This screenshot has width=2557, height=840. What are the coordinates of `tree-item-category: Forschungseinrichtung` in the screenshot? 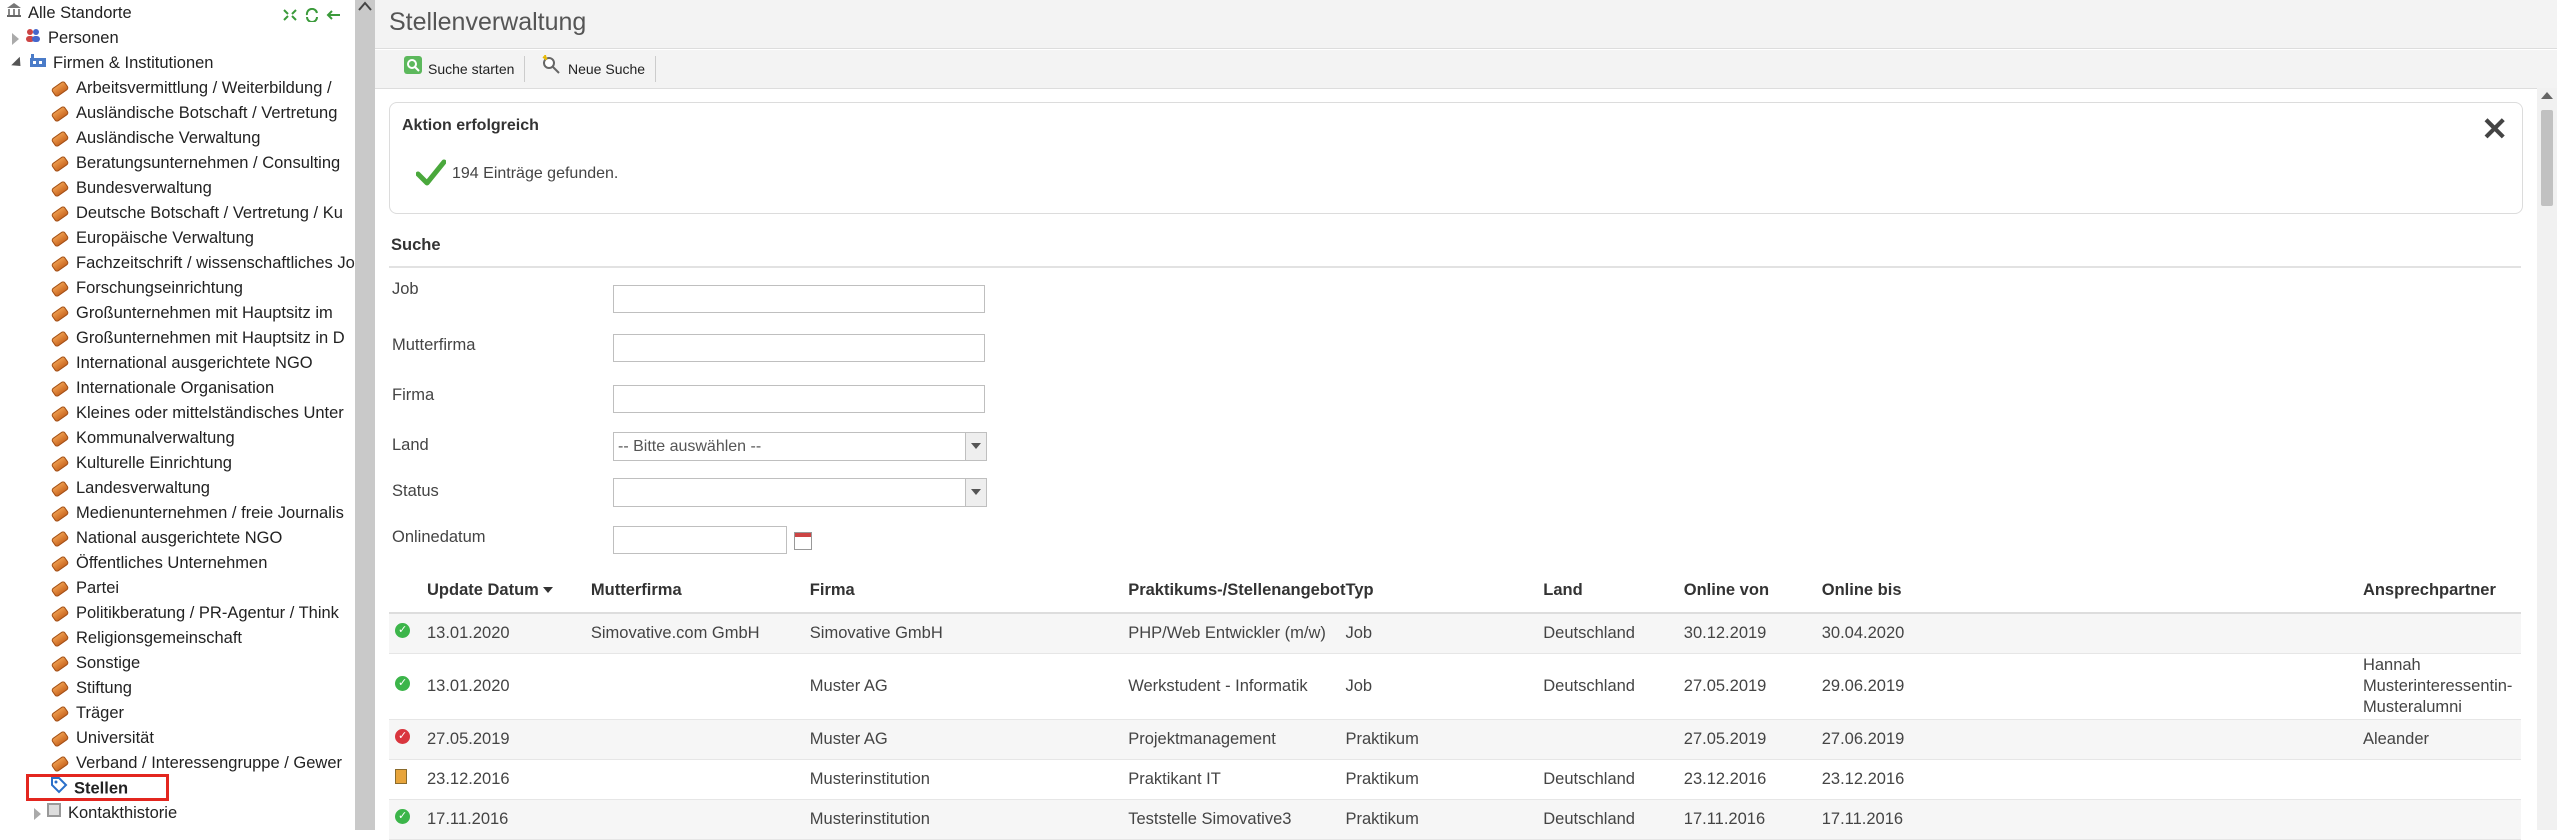 It's located at (146, 288).